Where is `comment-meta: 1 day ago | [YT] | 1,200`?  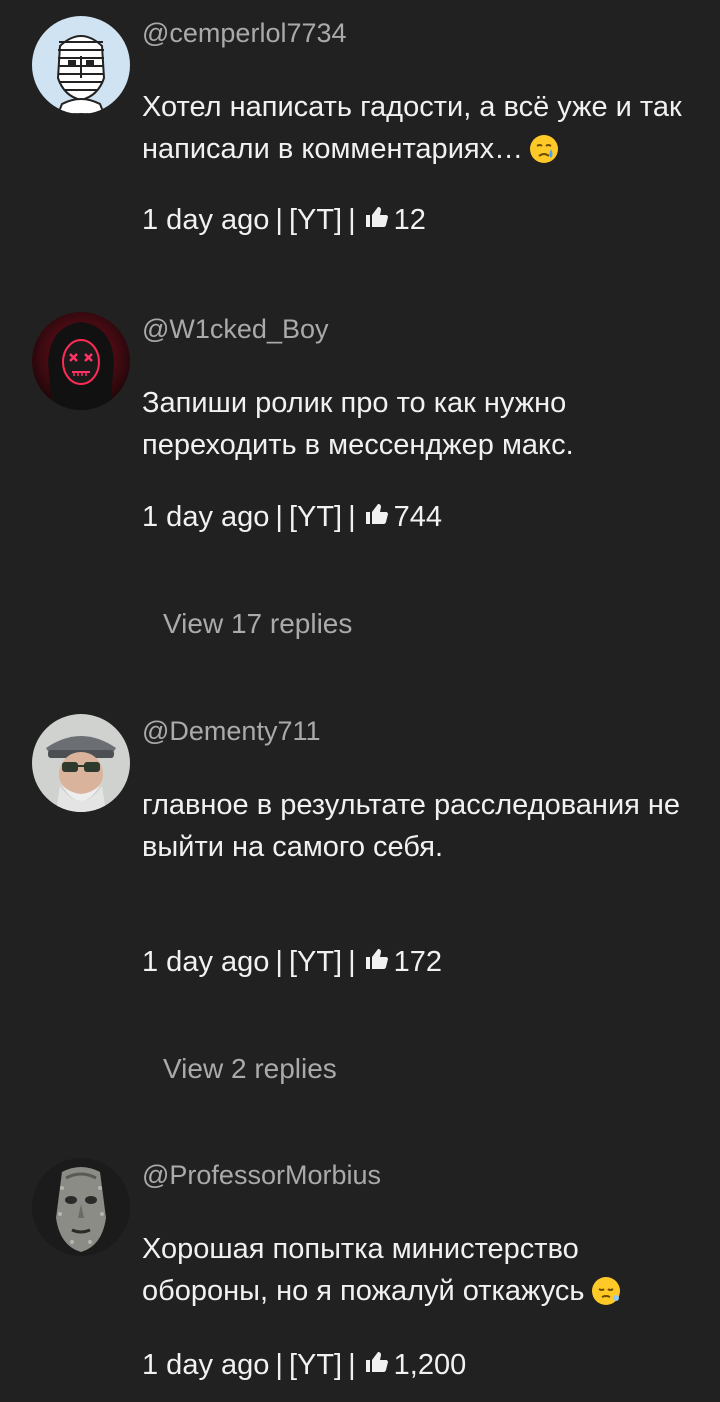 comment-meta: 1 day ago | [YT] | 1,200 is located at coordinates (304, 1365).